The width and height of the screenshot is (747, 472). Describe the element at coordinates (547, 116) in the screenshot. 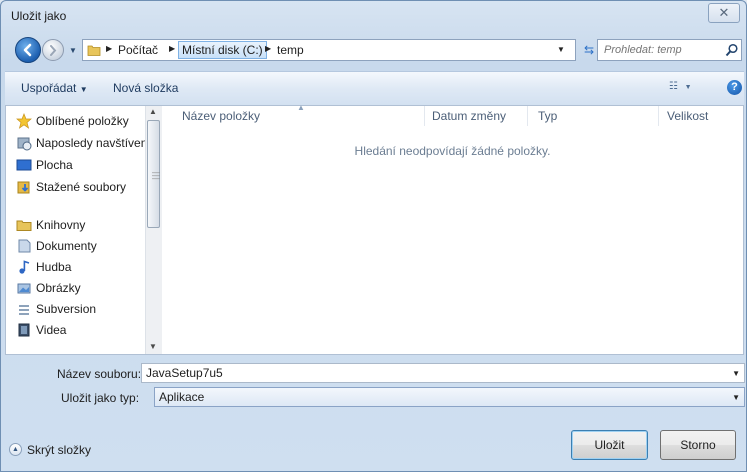

I see `column-header-type: Typ` at that location.